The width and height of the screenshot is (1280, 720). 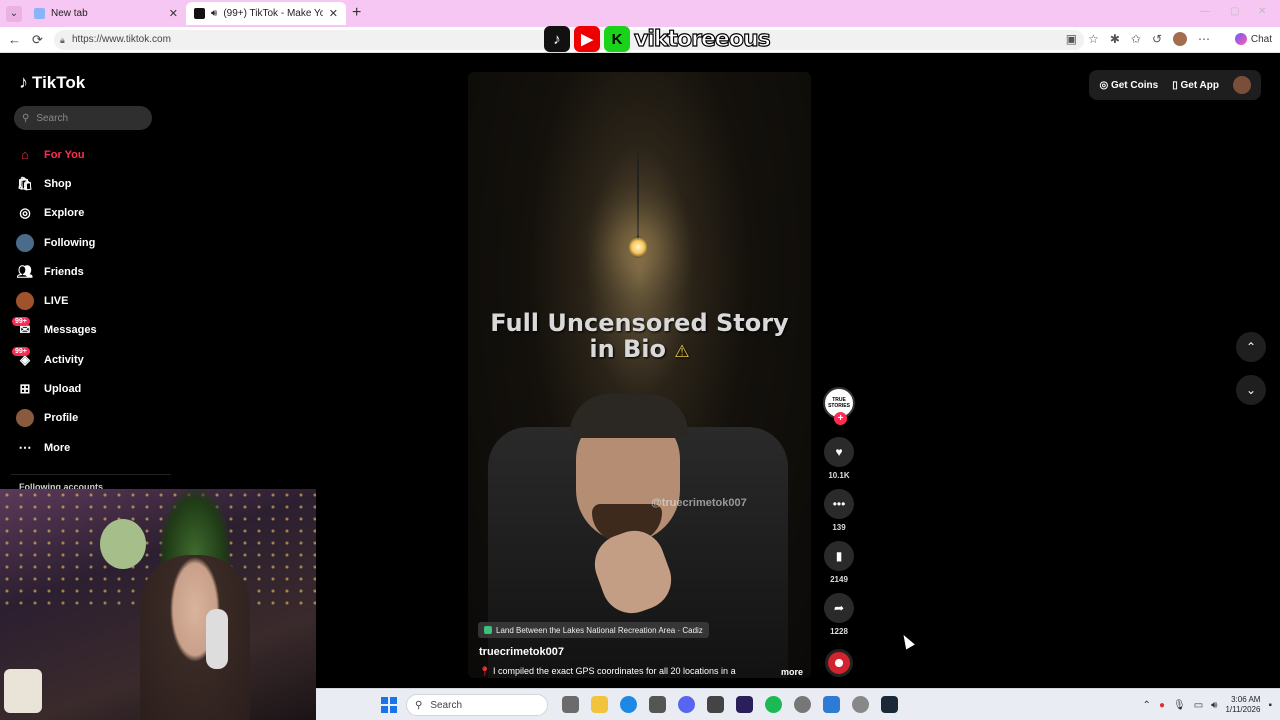 What do you see at coordinates (638, 197) in the screenshot?
I see `video-frame-wire` at bounding box center [638, 197].